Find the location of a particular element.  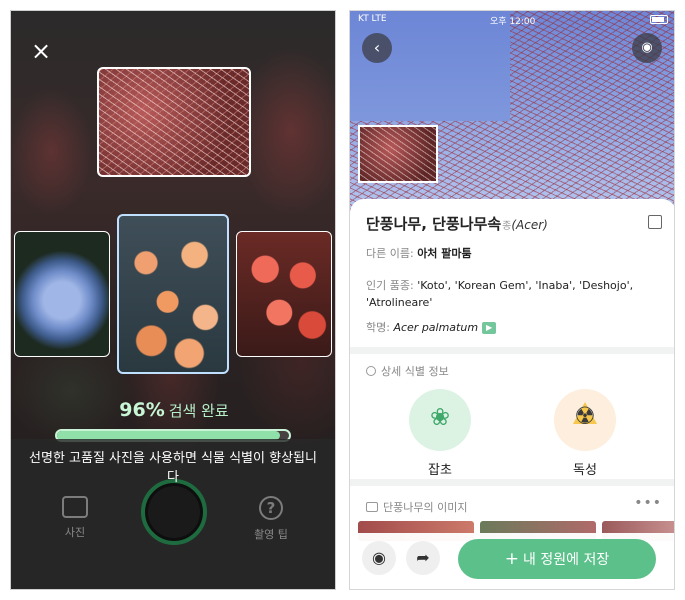

candidate-image-hydrangea is located at coordinates (62, 294).